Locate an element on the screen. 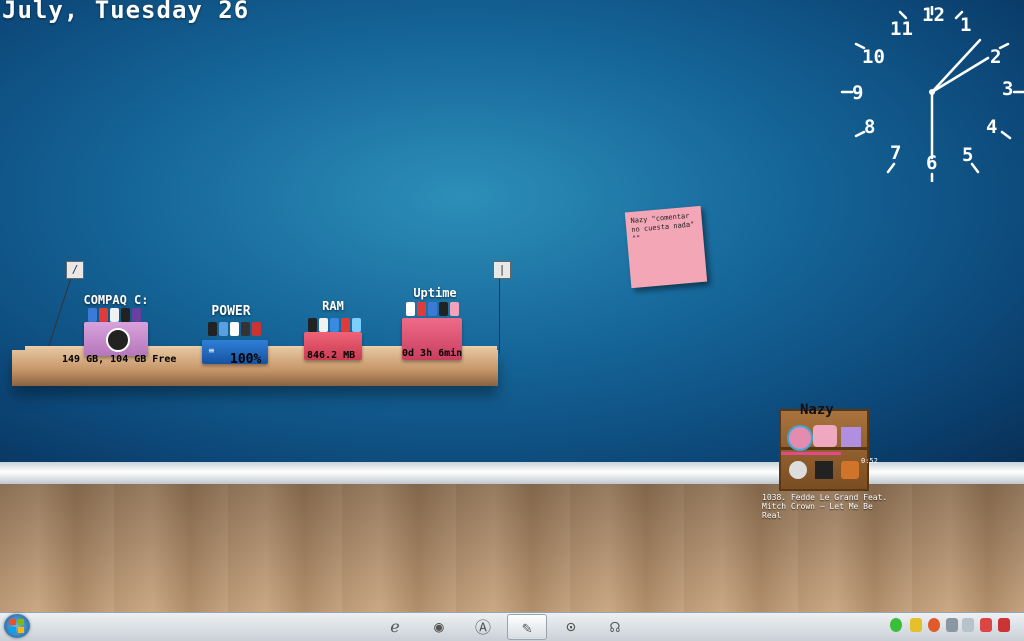  tray-flag-icon is located at coordinates (986, 625).